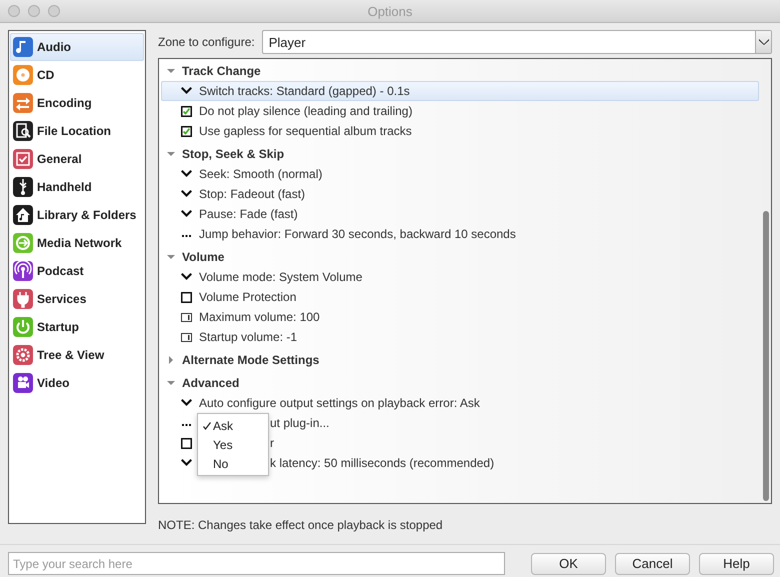 The height and width of the screenshot is (577, 780). What do you see at coordinates (460, 277) in the screenshot?
I see `setting-row: Volume mode: System Volume` at bounding box center [460, 277].